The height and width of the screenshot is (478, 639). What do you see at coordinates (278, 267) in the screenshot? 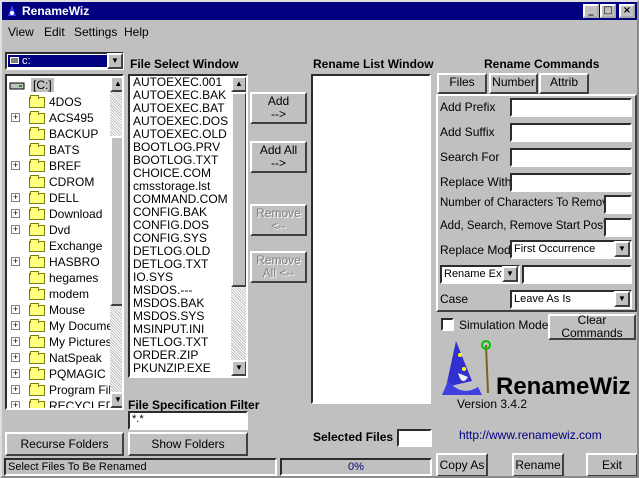
I see `remove-all-button: Remove All <--` at bounding box center [278, 267].